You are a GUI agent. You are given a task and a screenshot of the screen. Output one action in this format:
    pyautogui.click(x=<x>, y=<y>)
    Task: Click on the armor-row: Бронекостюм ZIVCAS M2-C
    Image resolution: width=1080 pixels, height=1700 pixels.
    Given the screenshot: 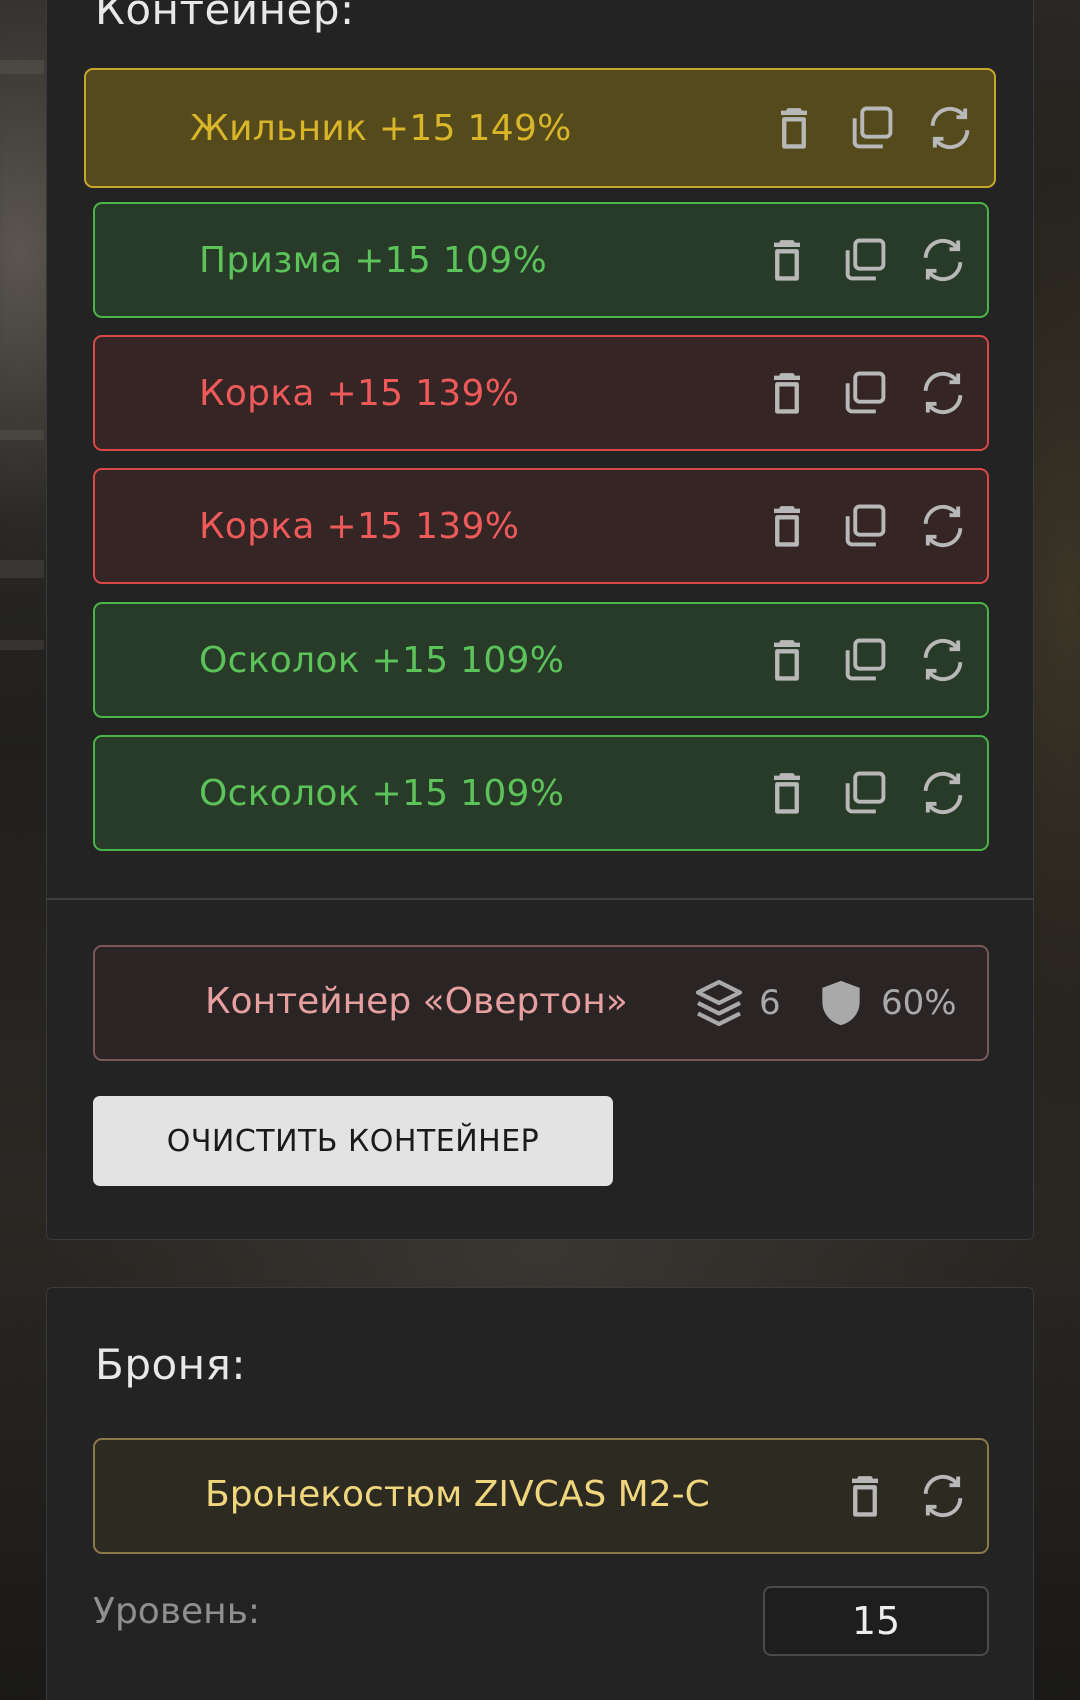 What is the action you would take?
    pyautogui.click(x=541, y=1496)
    